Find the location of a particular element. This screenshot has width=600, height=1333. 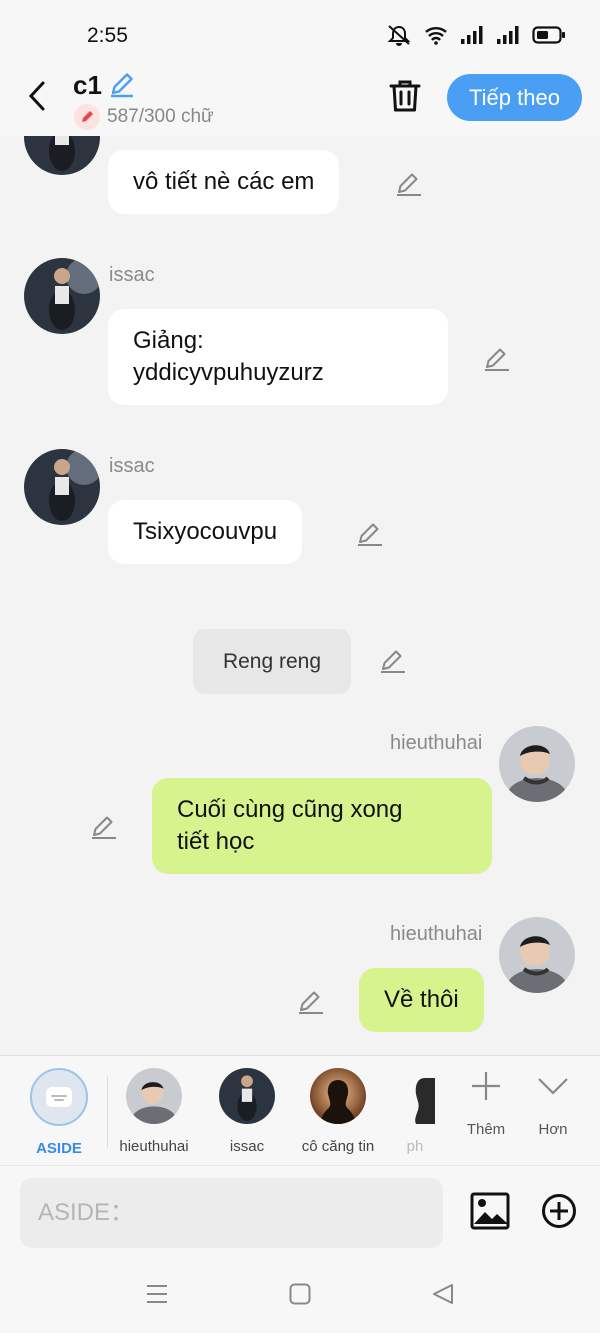

back-button is located at coordinates (37, 96).